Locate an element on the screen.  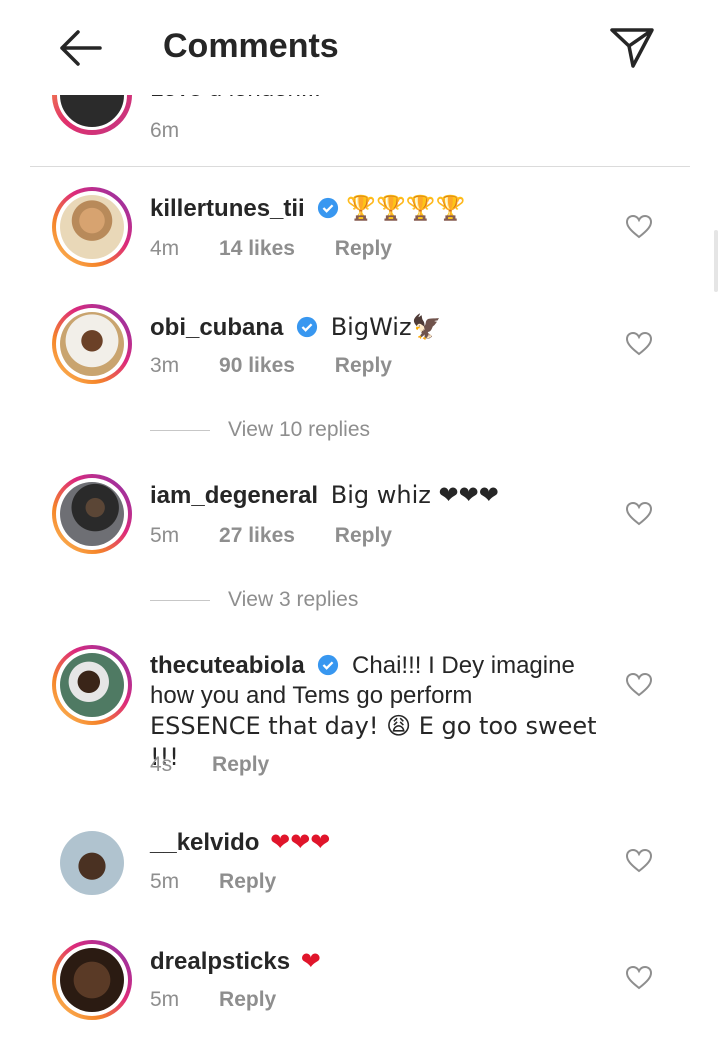
username: killertunes_tii is located at coordinates (227, 208).